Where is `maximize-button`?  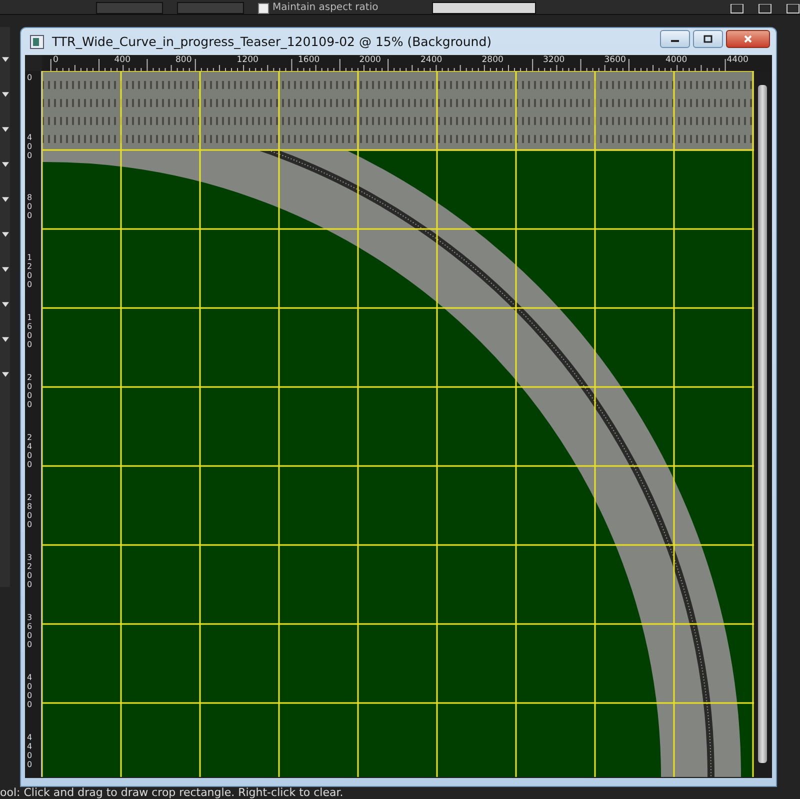
maximize-button is located at coordinates (708, 39).